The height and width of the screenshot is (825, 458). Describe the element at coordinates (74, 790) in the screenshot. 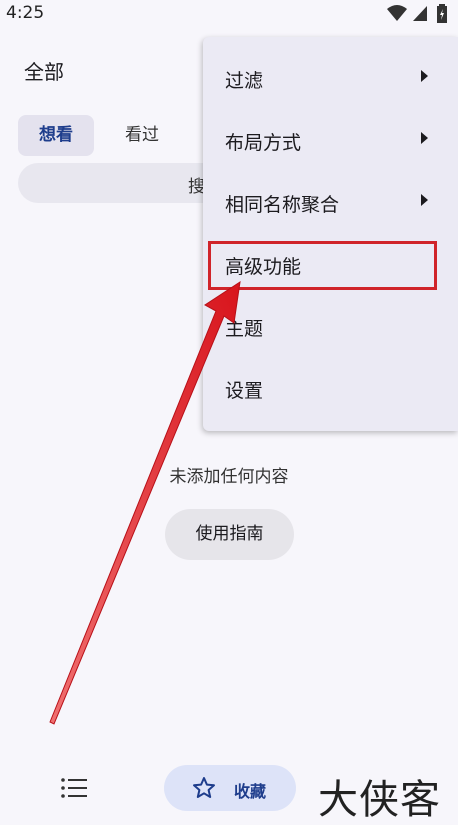

I see `list-icon` at that location.